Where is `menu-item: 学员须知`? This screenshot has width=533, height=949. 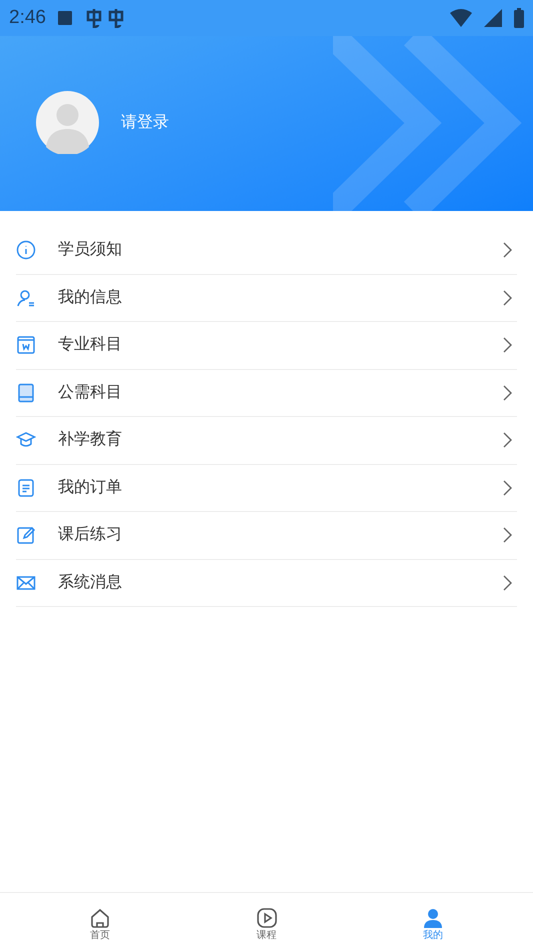 menu-item: 学员须知 is located at coordinates (266, 250).